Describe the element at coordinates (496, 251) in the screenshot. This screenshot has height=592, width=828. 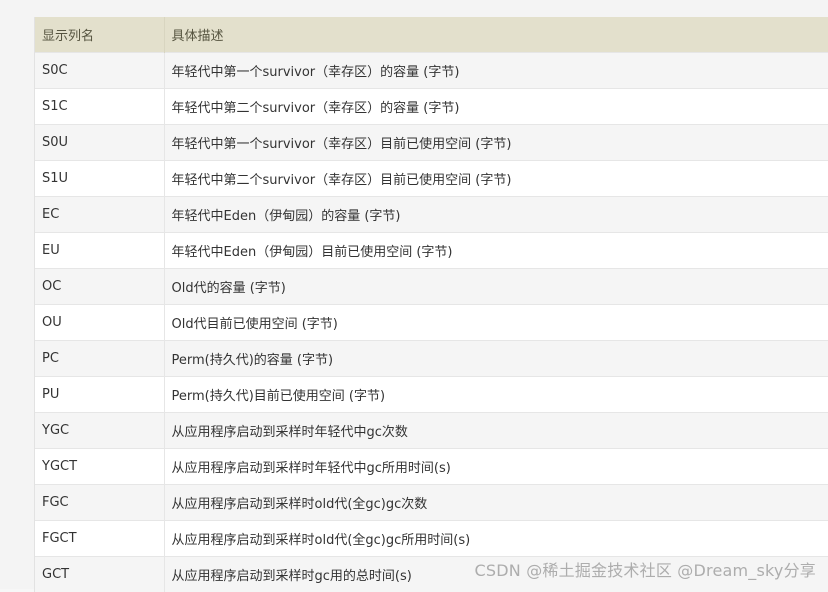
I see `description-cell: 年轻代中Eden（伊甸园）目前已使用空间 (字节)` at that location.